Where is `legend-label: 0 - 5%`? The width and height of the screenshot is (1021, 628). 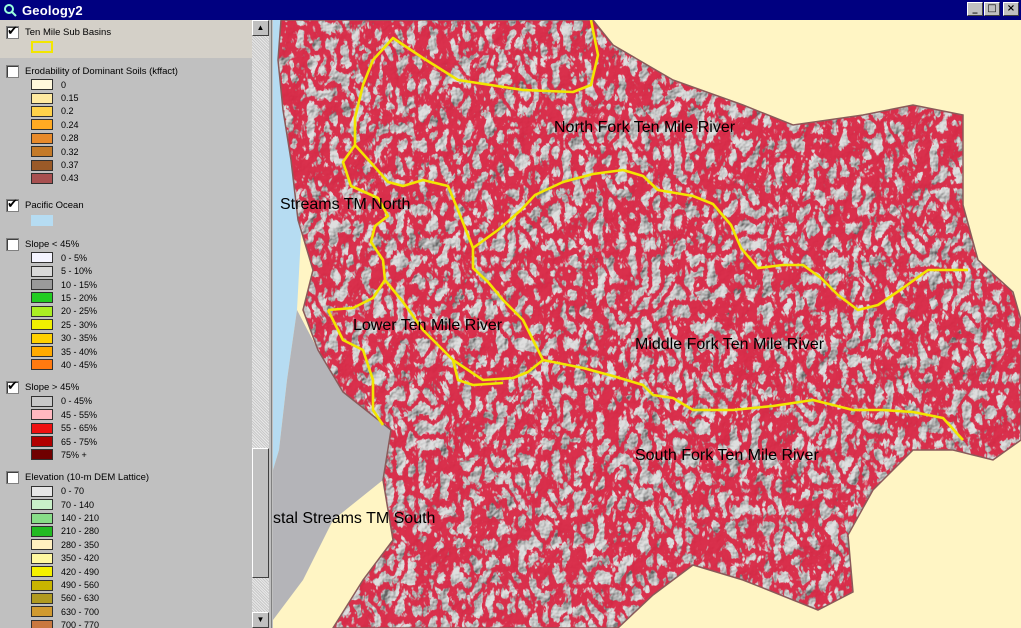
legend-label: 0 - 5% is located at coordinates (74, 257).